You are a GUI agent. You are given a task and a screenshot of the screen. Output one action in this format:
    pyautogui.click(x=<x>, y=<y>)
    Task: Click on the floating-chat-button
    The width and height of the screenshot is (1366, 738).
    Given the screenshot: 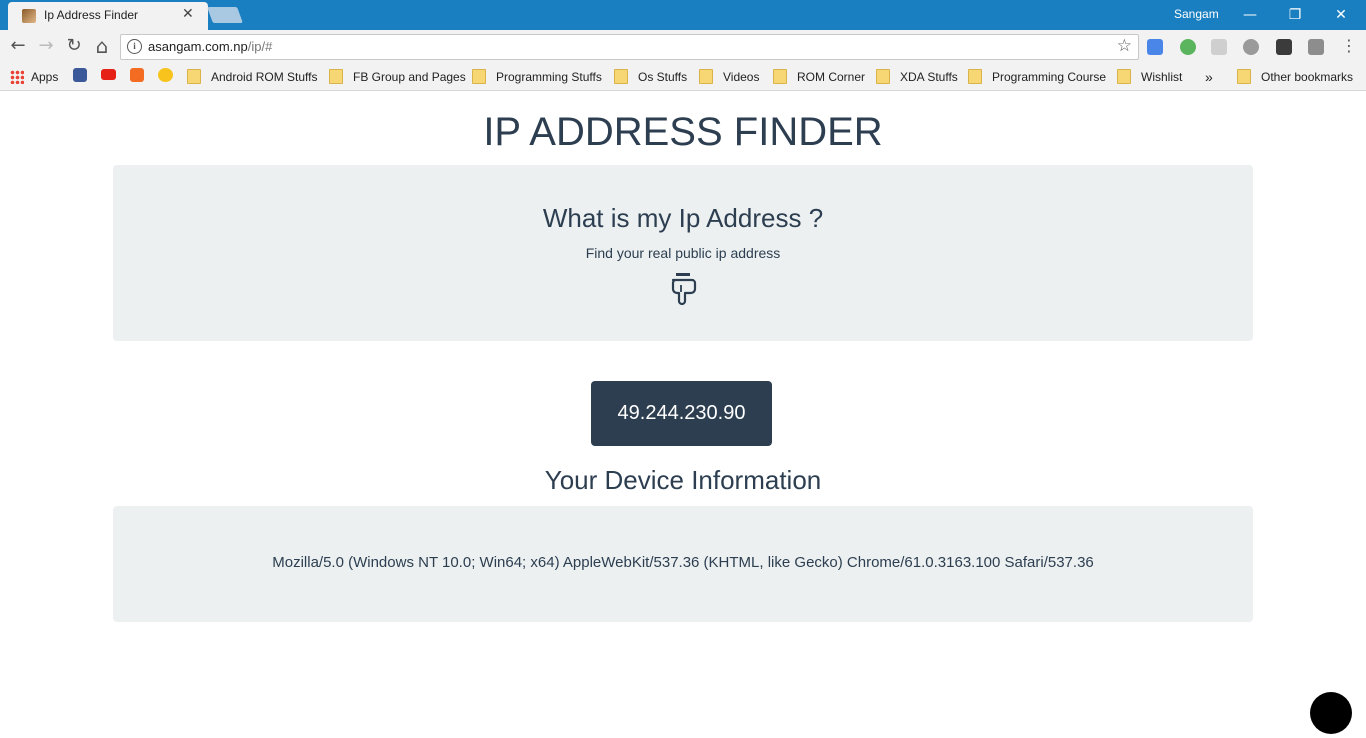 What is the action you would take?
    pyautogui.click(x=1331, y=713)
    